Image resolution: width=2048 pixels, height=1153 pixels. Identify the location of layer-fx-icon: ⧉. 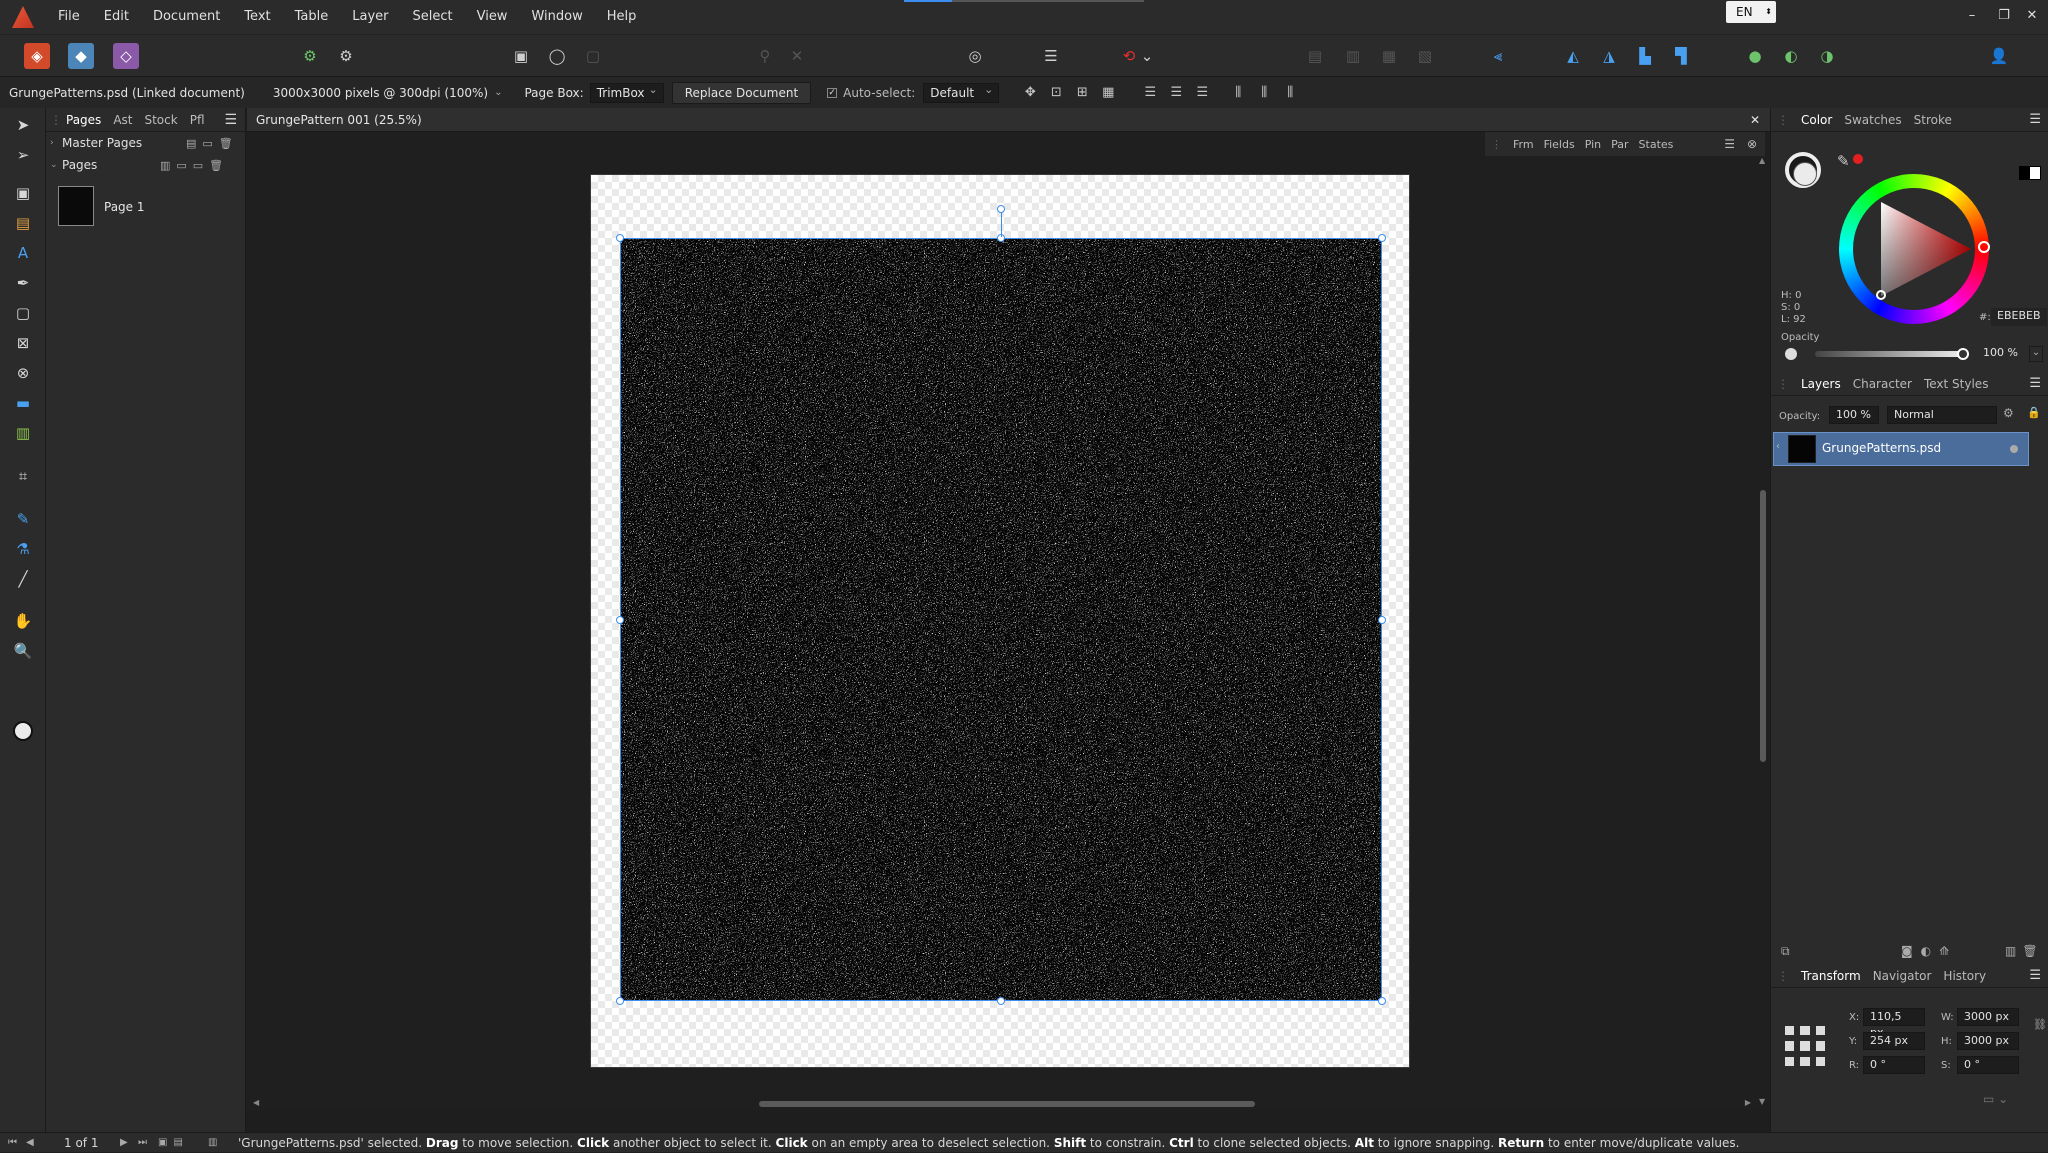
(1785, 951).